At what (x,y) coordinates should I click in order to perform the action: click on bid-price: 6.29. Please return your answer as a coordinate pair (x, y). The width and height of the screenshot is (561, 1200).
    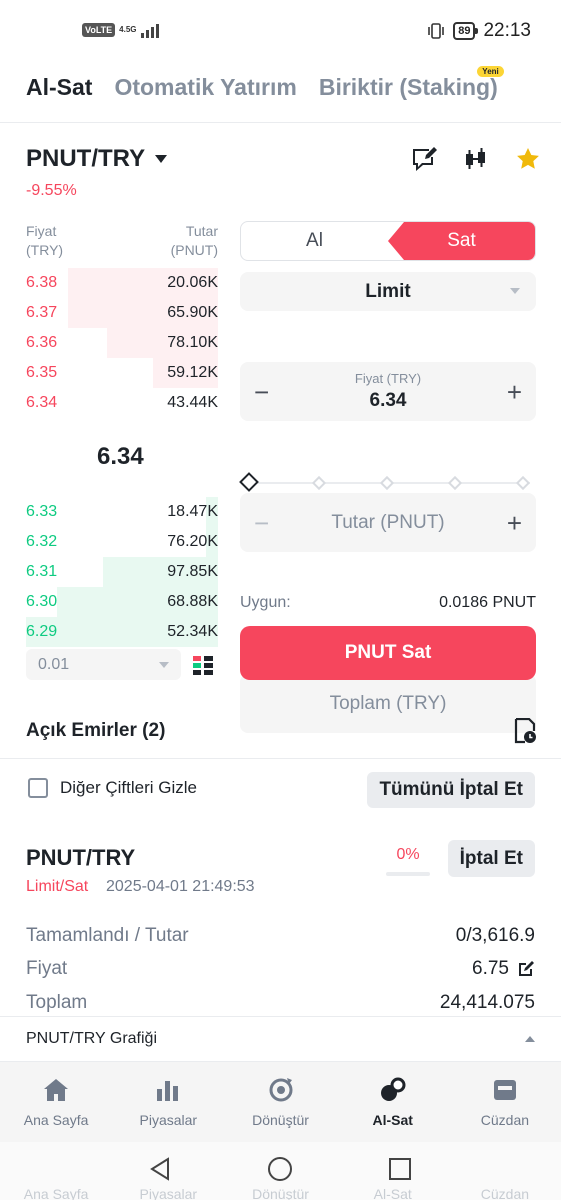
    Looking at the image, I should click on (42, 631).